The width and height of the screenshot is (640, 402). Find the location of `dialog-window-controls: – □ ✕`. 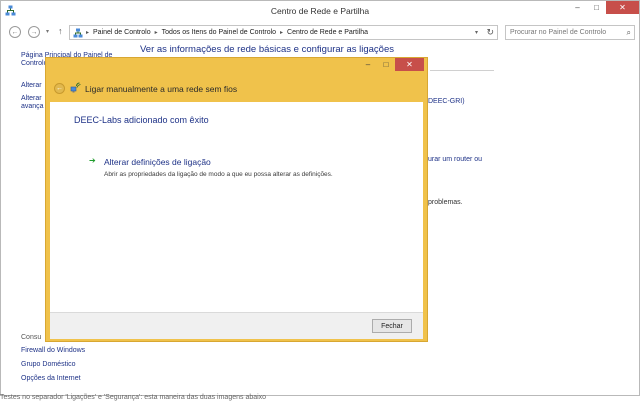

dialog-window-controls: – □ ✕ is located at coordinates (391, 64).